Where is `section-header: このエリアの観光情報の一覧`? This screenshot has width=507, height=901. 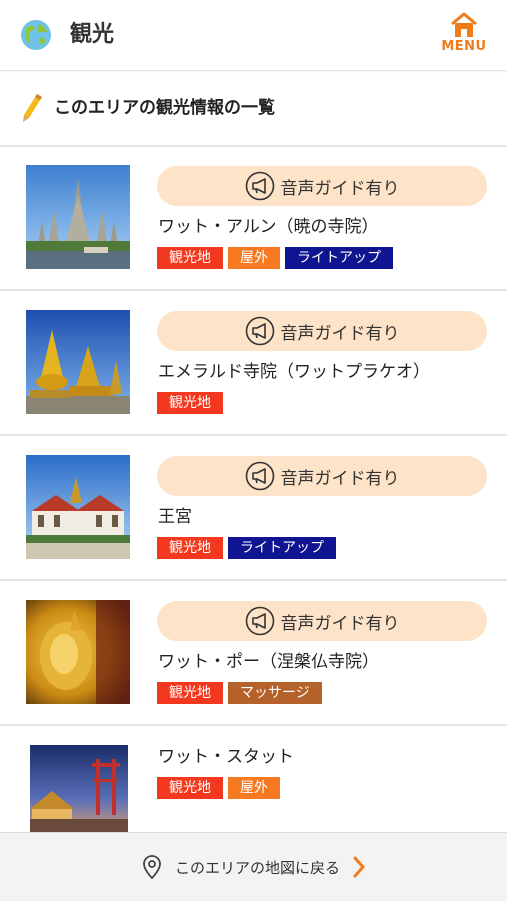 section-header: このエリアの観光情報の一覧 is located at coordinates (253, 109).